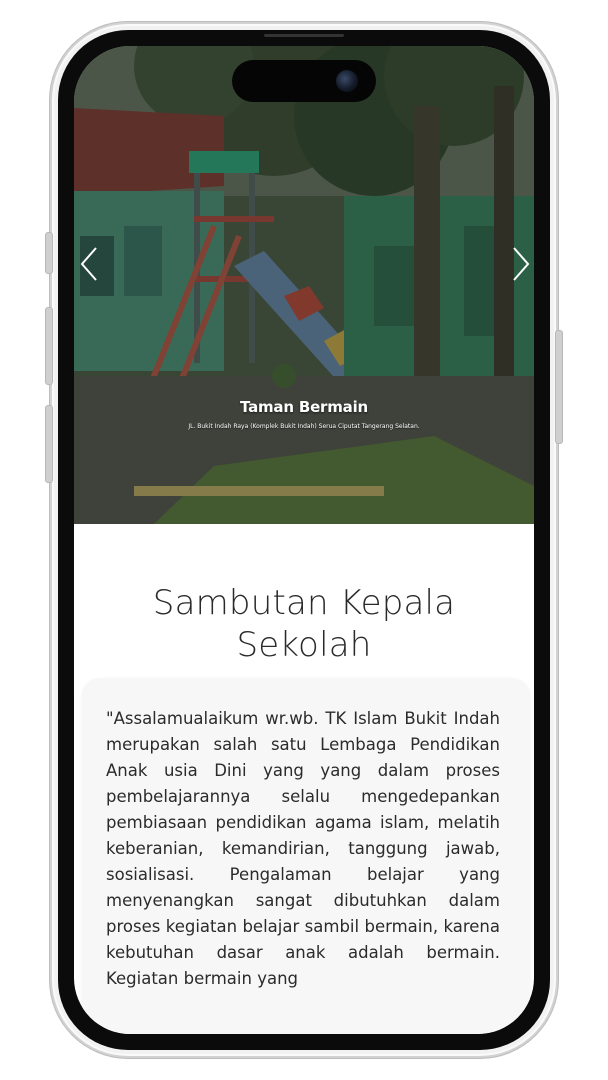  I want to click on volume-down-button, so click(49, 444).